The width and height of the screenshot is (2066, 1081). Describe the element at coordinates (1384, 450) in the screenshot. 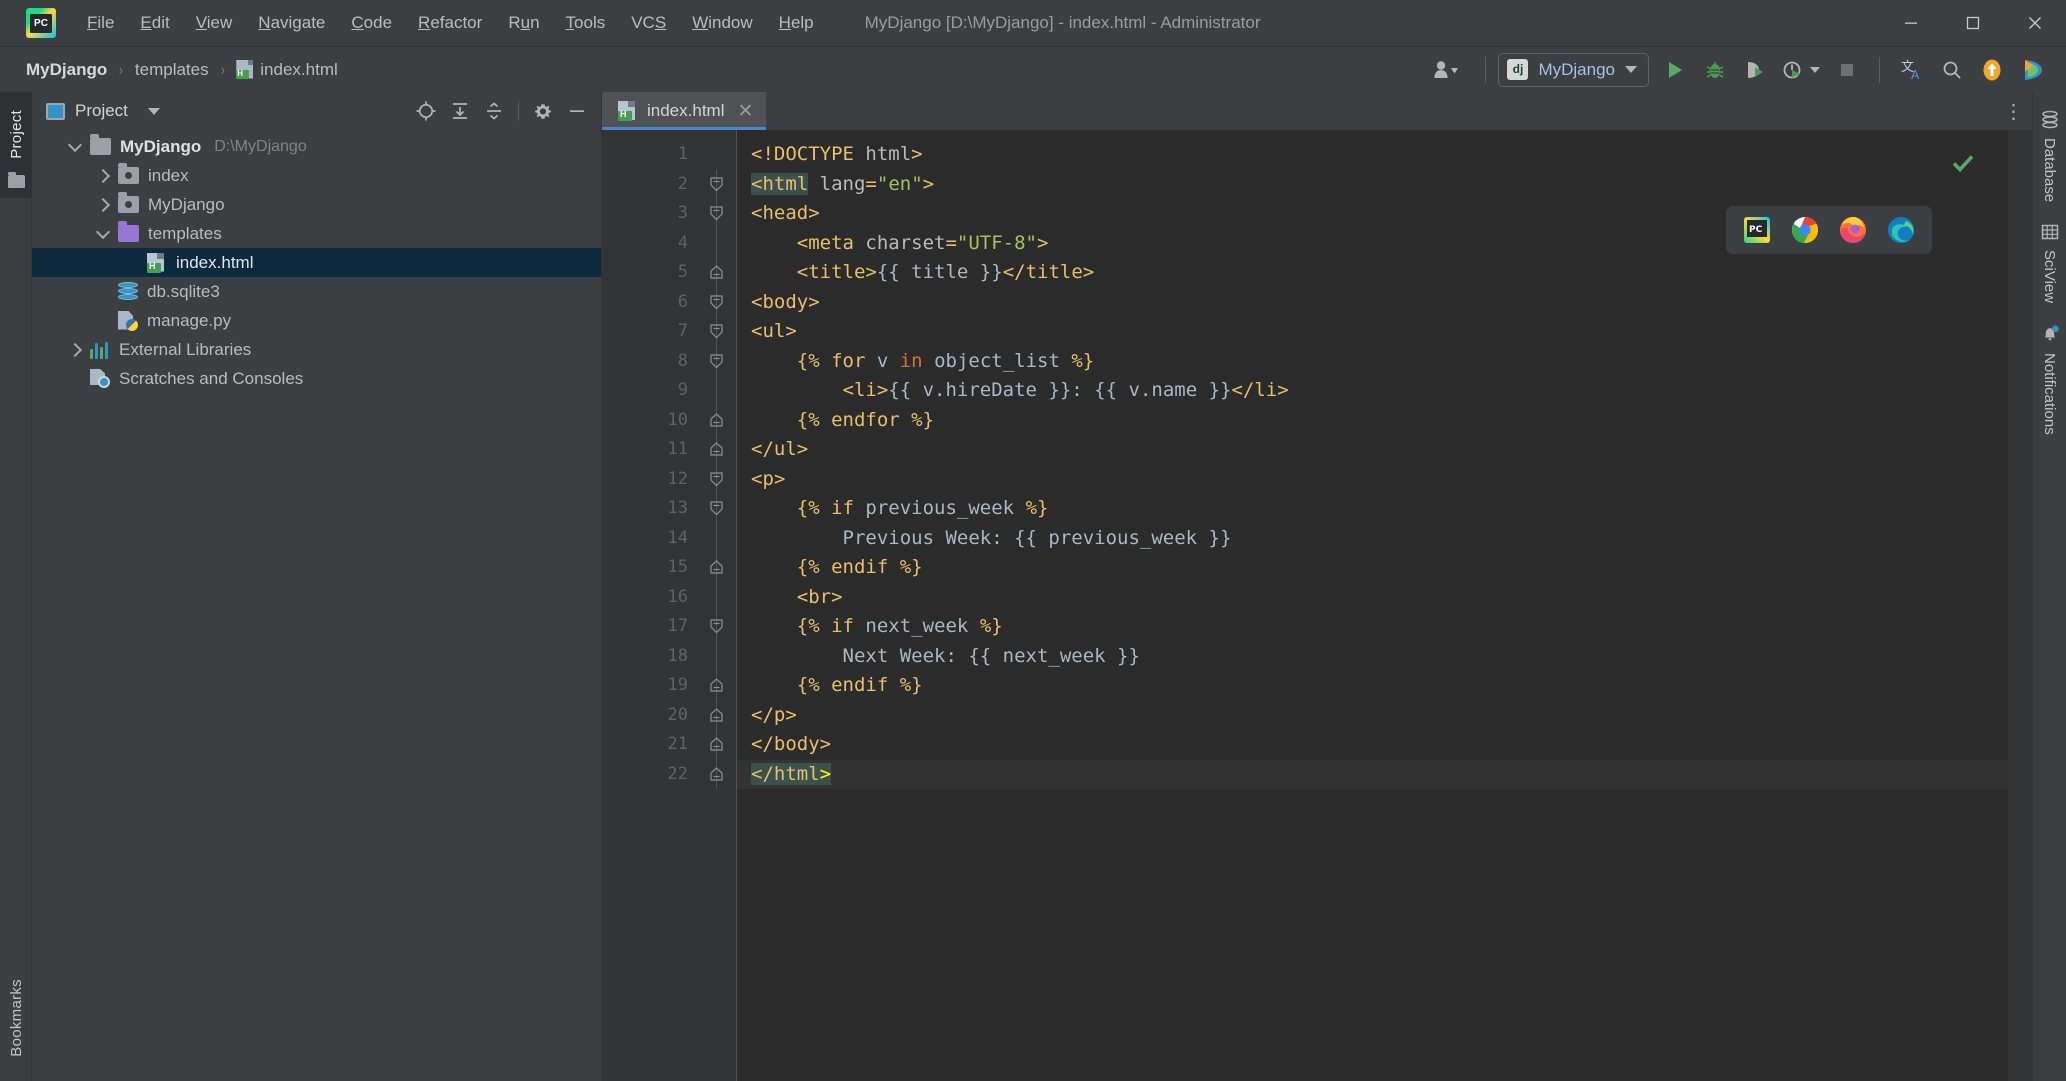

I see `code-line: </ul>` at that location.